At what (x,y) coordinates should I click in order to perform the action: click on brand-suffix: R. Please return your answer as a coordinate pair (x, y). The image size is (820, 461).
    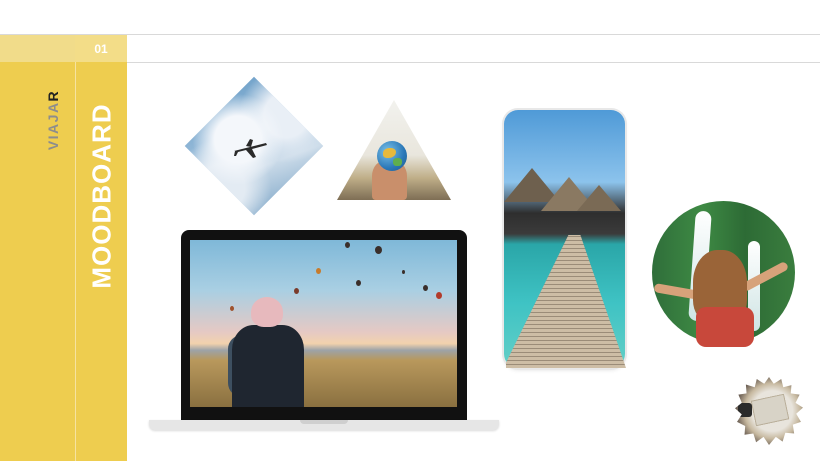
    Looking at the image, I should click on (53, 95).